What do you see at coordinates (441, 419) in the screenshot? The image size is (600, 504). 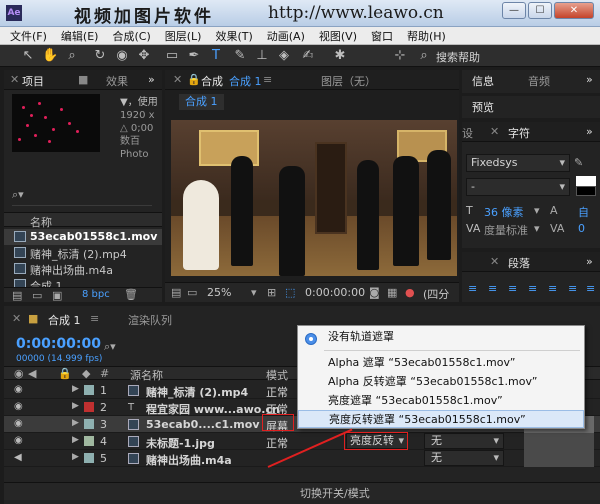 I see `menu-item-luma-inverted-matte: 亮度反转遮罩 “53ecab01558c1.mov”` at bounding box center [441, 419].